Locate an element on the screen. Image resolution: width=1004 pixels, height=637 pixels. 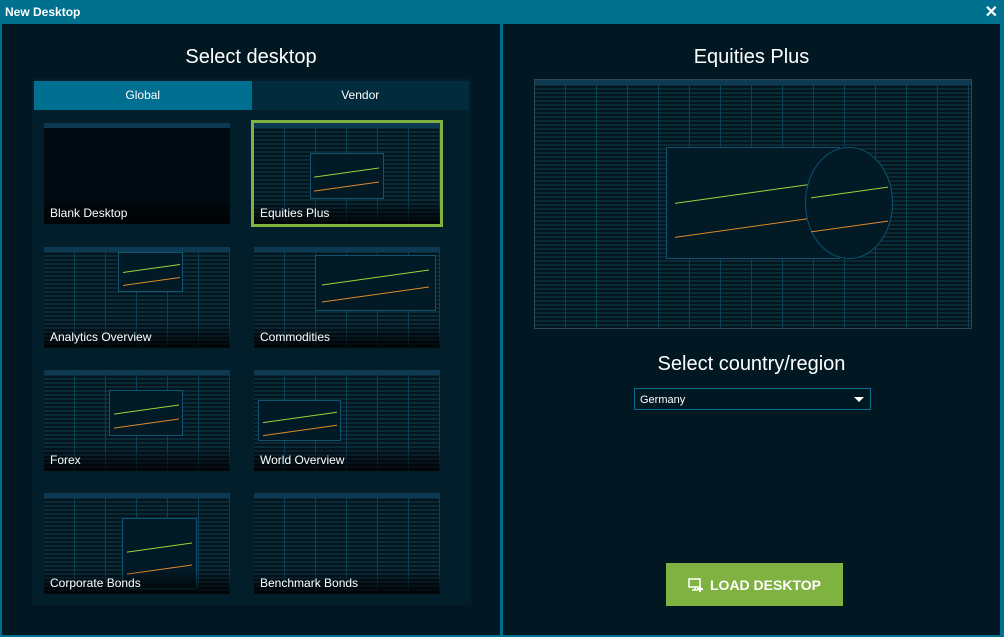
load-desktop-label: LOAD DESKTOP is located at coordinates (765, 584).